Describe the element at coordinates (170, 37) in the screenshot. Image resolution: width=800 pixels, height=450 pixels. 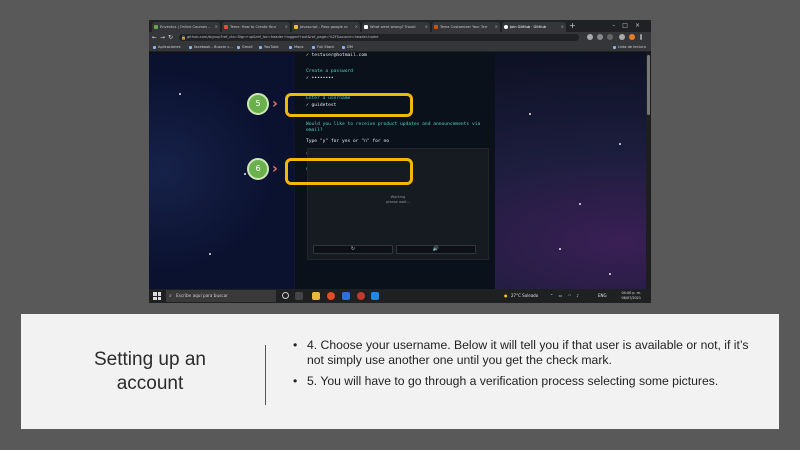
I see `reload-icon: ↻` at that location.